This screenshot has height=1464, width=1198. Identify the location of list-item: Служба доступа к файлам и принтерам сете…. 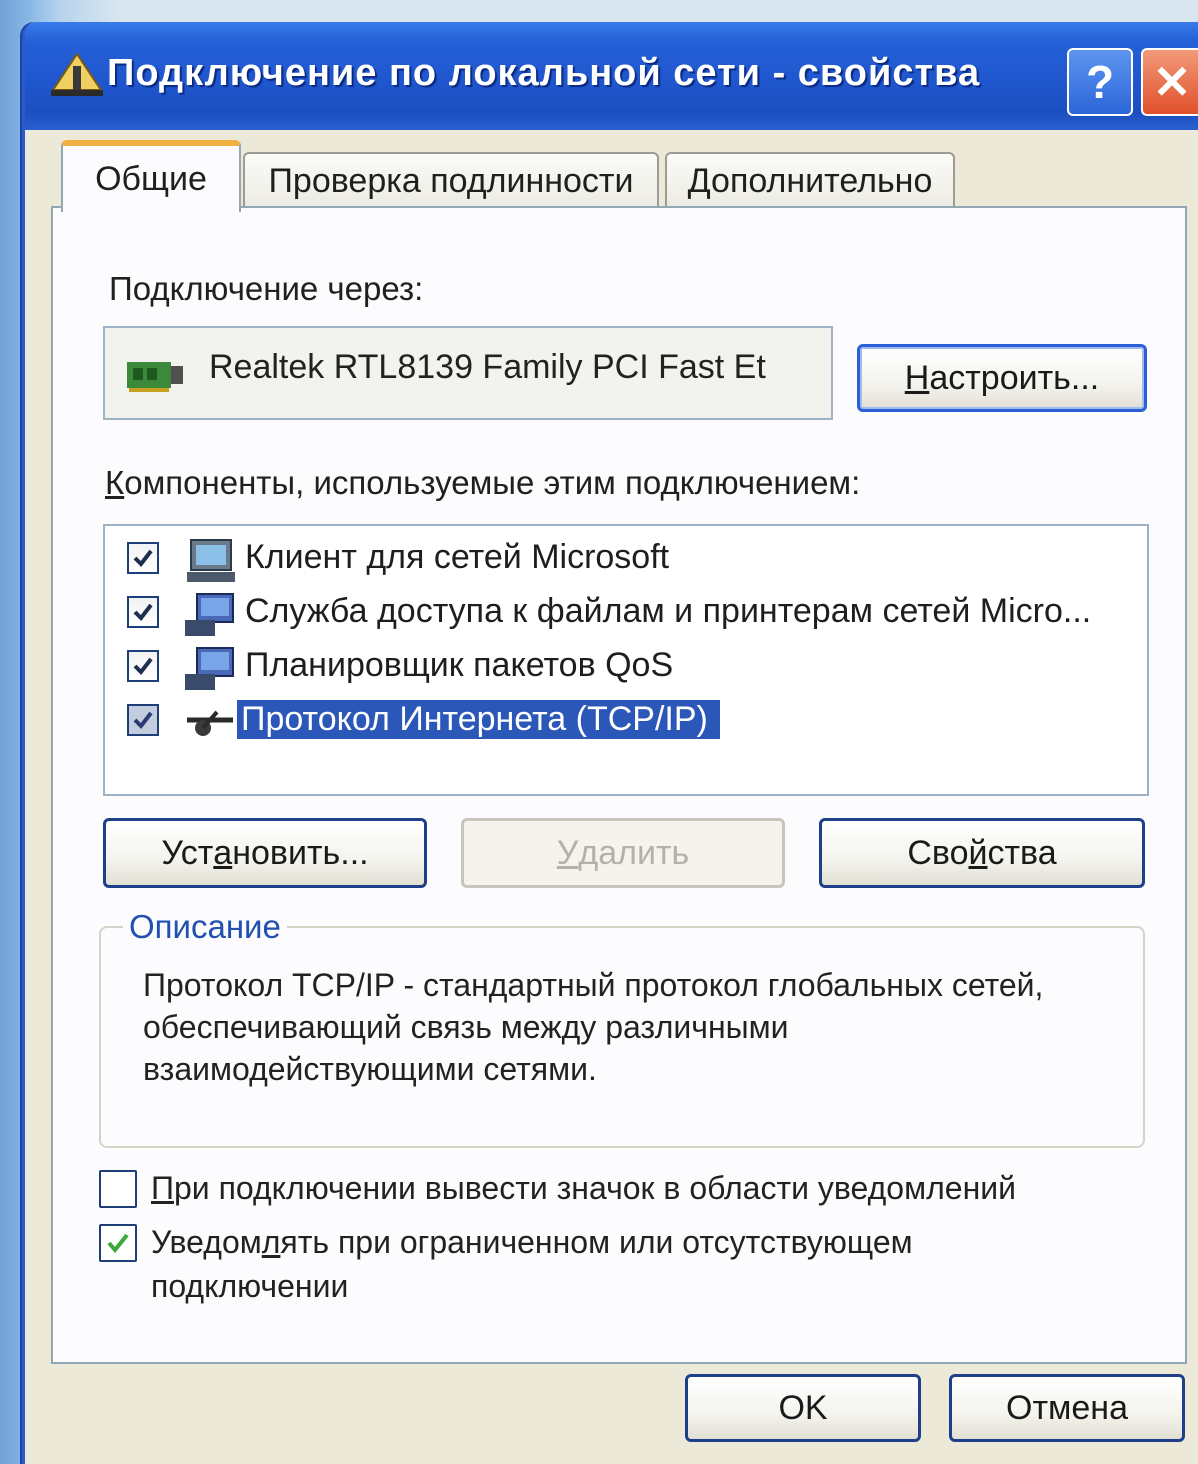
(632, 614).